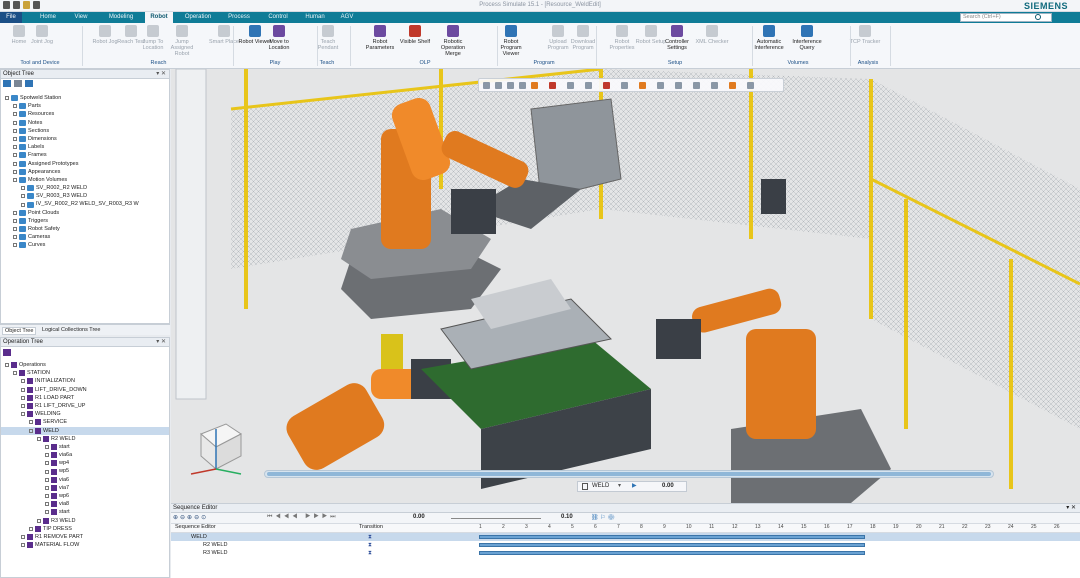  I want to click on smart-place-button: Smart Place, so click(224, 35).